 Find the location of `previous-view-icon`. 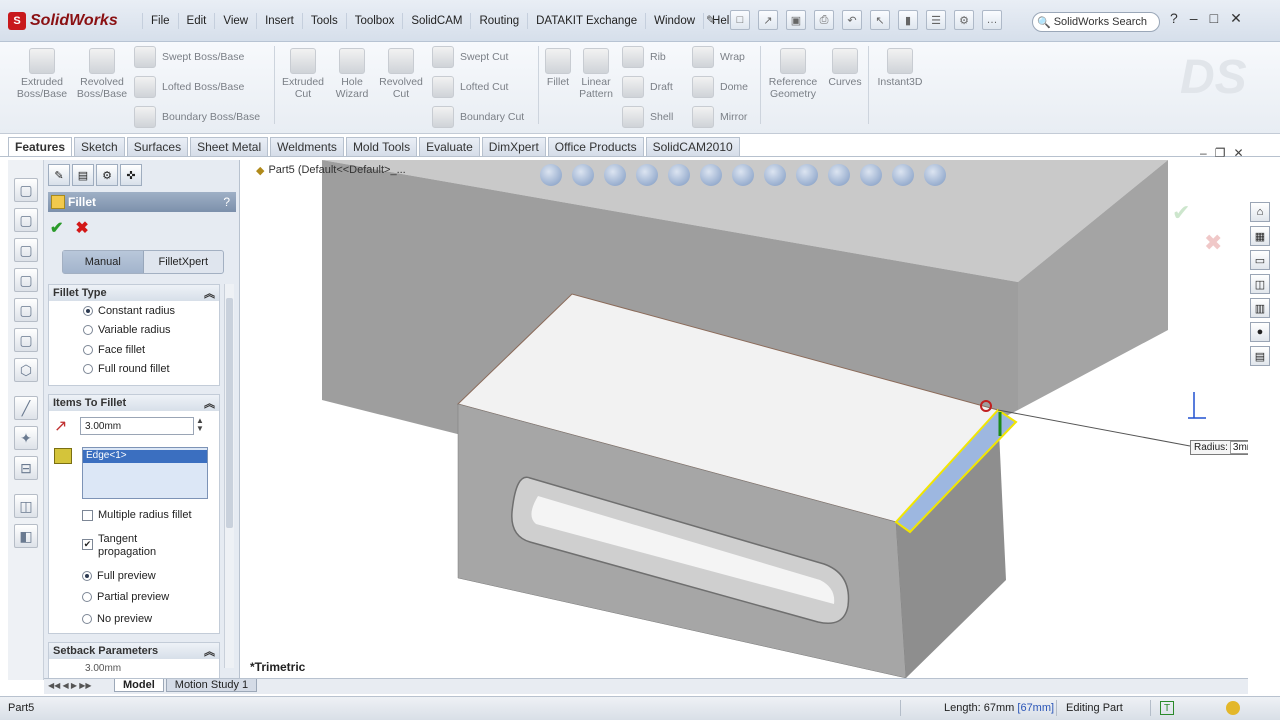

previous-view-icon is located at coordinates (615, 175).